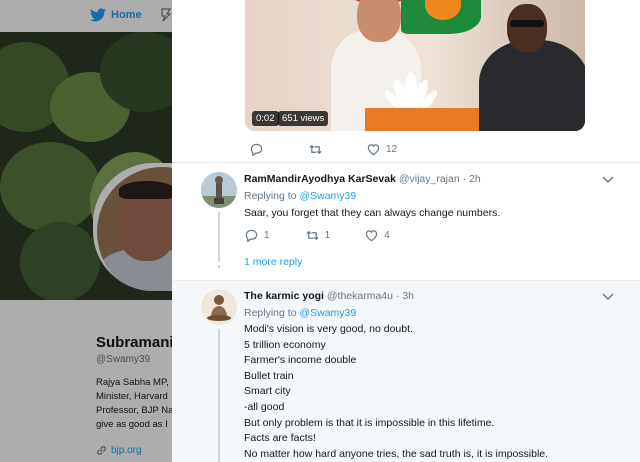 This screenshot has height=462, width=640. What do you see at coordinates (382, 149) in the screenshot?
I see `like-button: 12` at bounding box center [382, 149].